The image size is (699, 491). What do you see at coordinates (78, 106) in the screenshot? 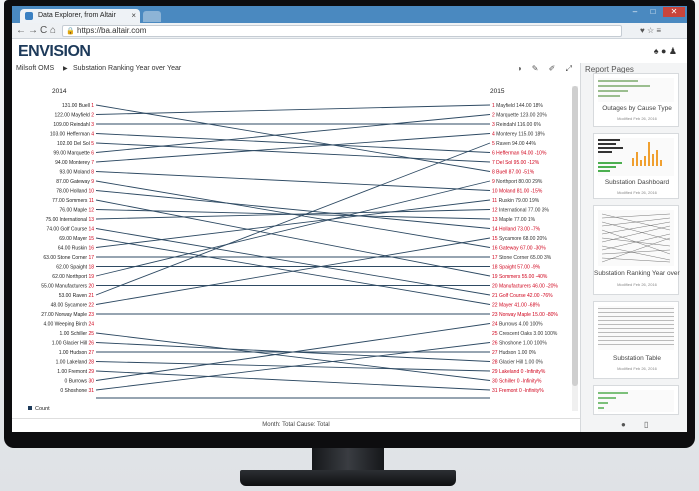
I see `left-label: 131.00 Buell 1` at bounding box center [78, 106].